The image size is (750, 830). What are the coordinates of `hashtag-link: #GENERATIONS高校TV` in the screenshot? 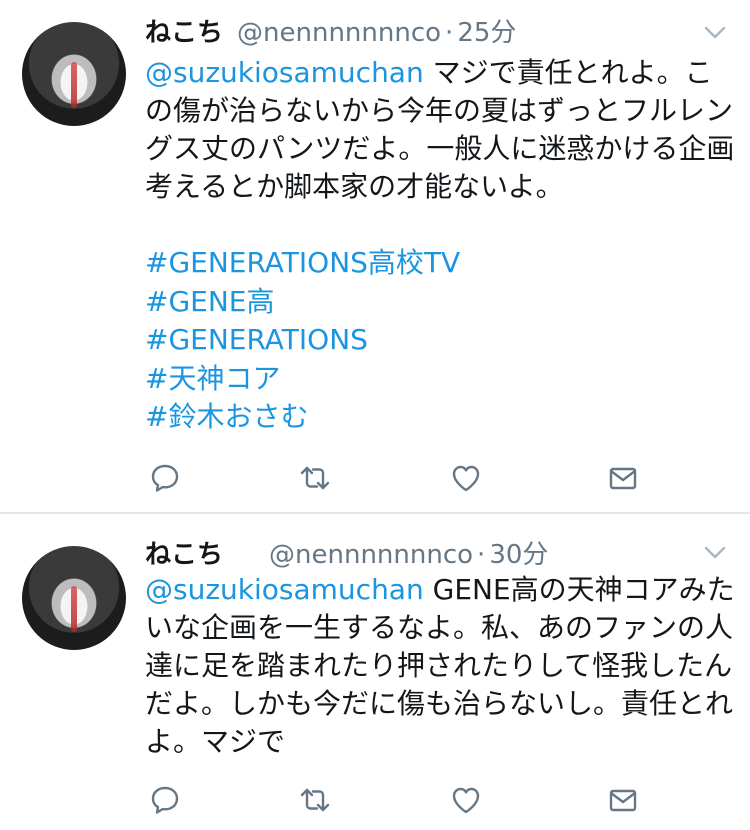 It's located at (302, 263).